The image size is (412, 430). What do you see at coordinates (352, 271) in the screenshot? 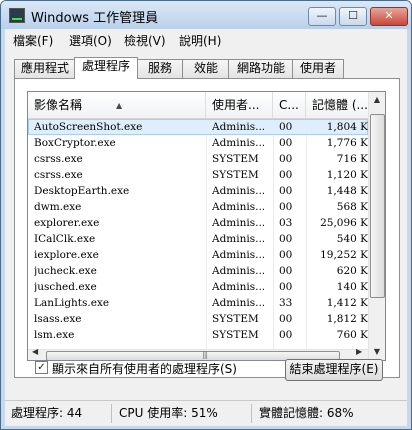
I see `memory-cell: 620 K` at bounding box center [352, 271].